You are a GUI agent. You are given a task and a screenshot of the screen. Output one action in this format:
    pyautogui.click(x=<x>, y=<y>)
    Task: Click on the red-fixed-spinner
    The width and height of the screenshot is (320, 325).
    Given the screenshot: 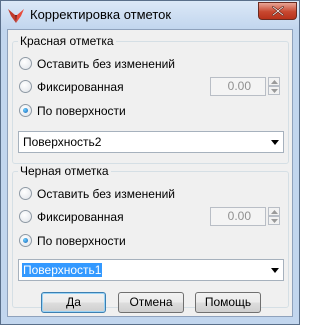 What is the action you would take?
    pyautogui.click(x=274, y=86)
    